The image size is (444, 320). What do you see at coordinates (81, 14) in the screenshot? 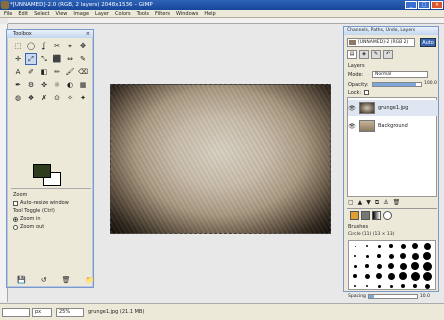
I see `menu-image: Image` at bounding box center [81, 14].